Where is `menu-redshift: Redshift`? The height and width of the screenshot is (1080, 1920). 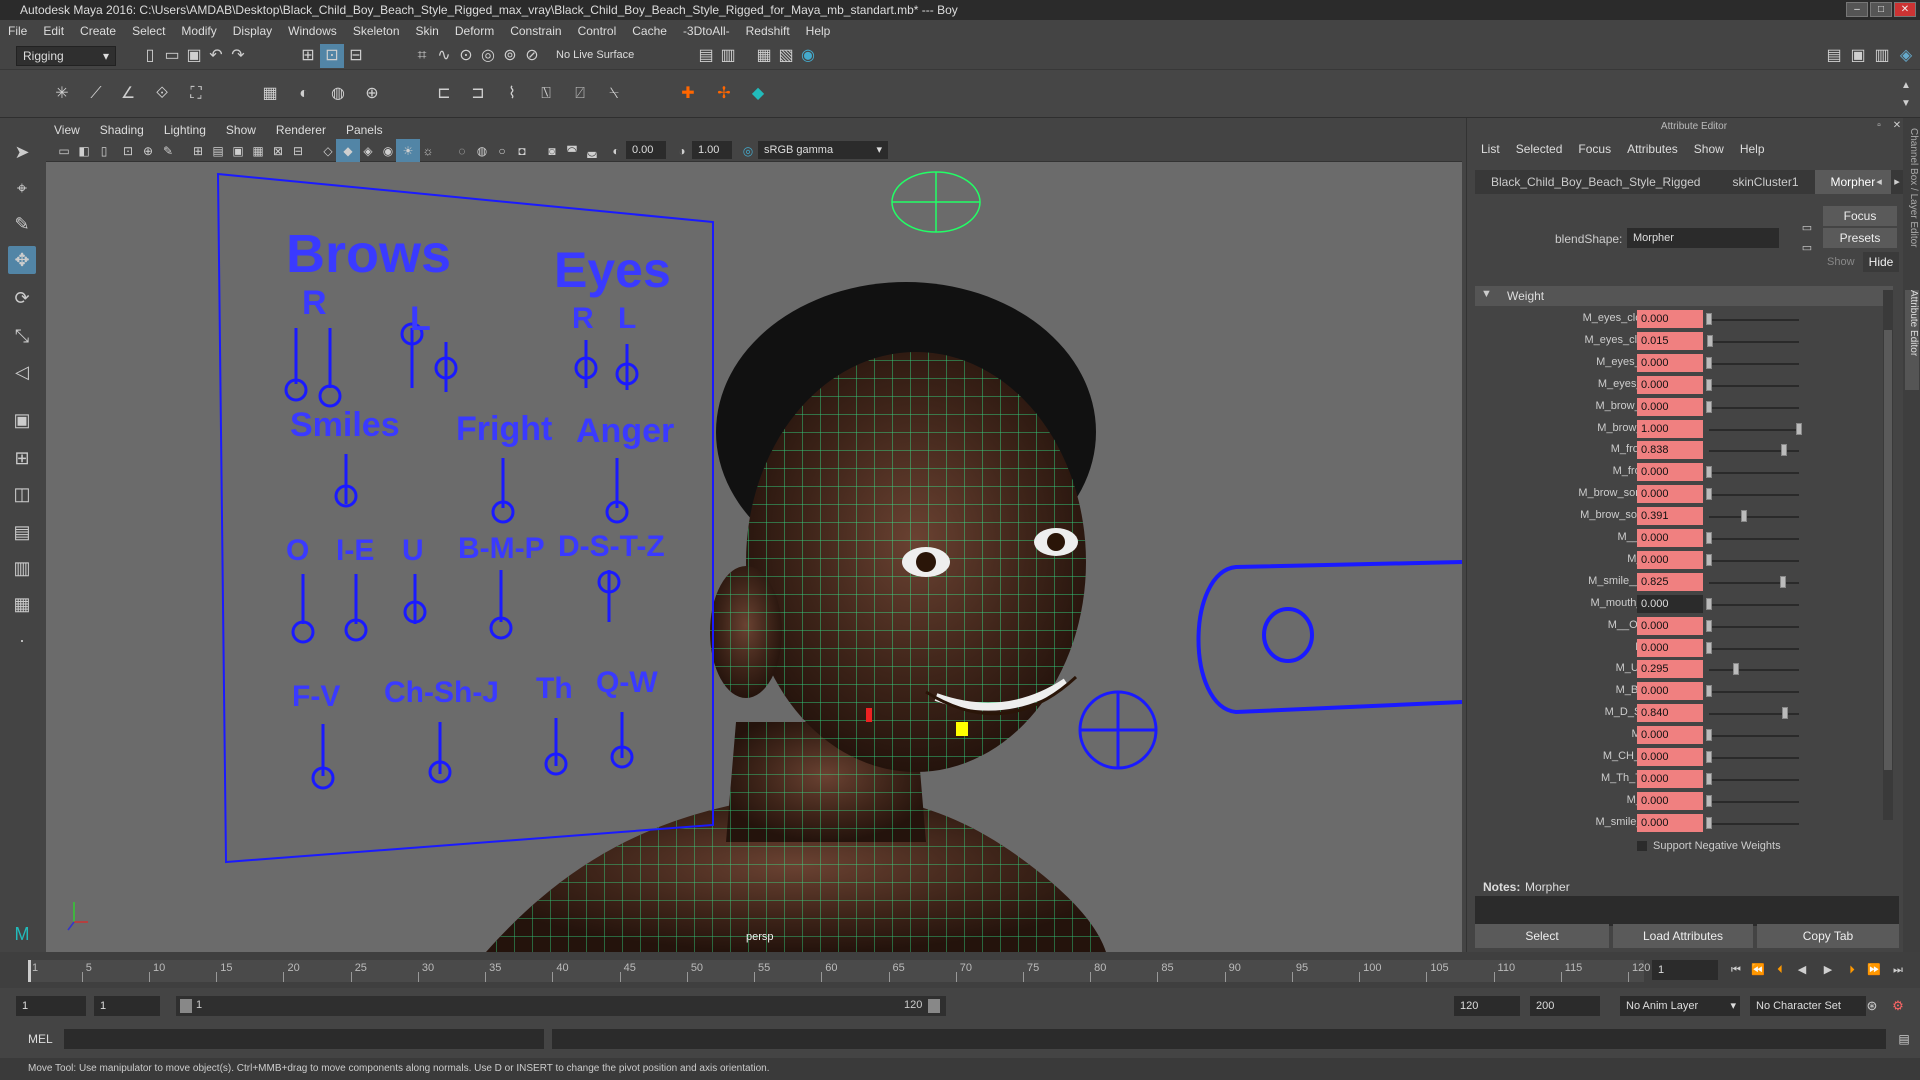 menu-redshift: Redshift is located at coordinates (768, 31).